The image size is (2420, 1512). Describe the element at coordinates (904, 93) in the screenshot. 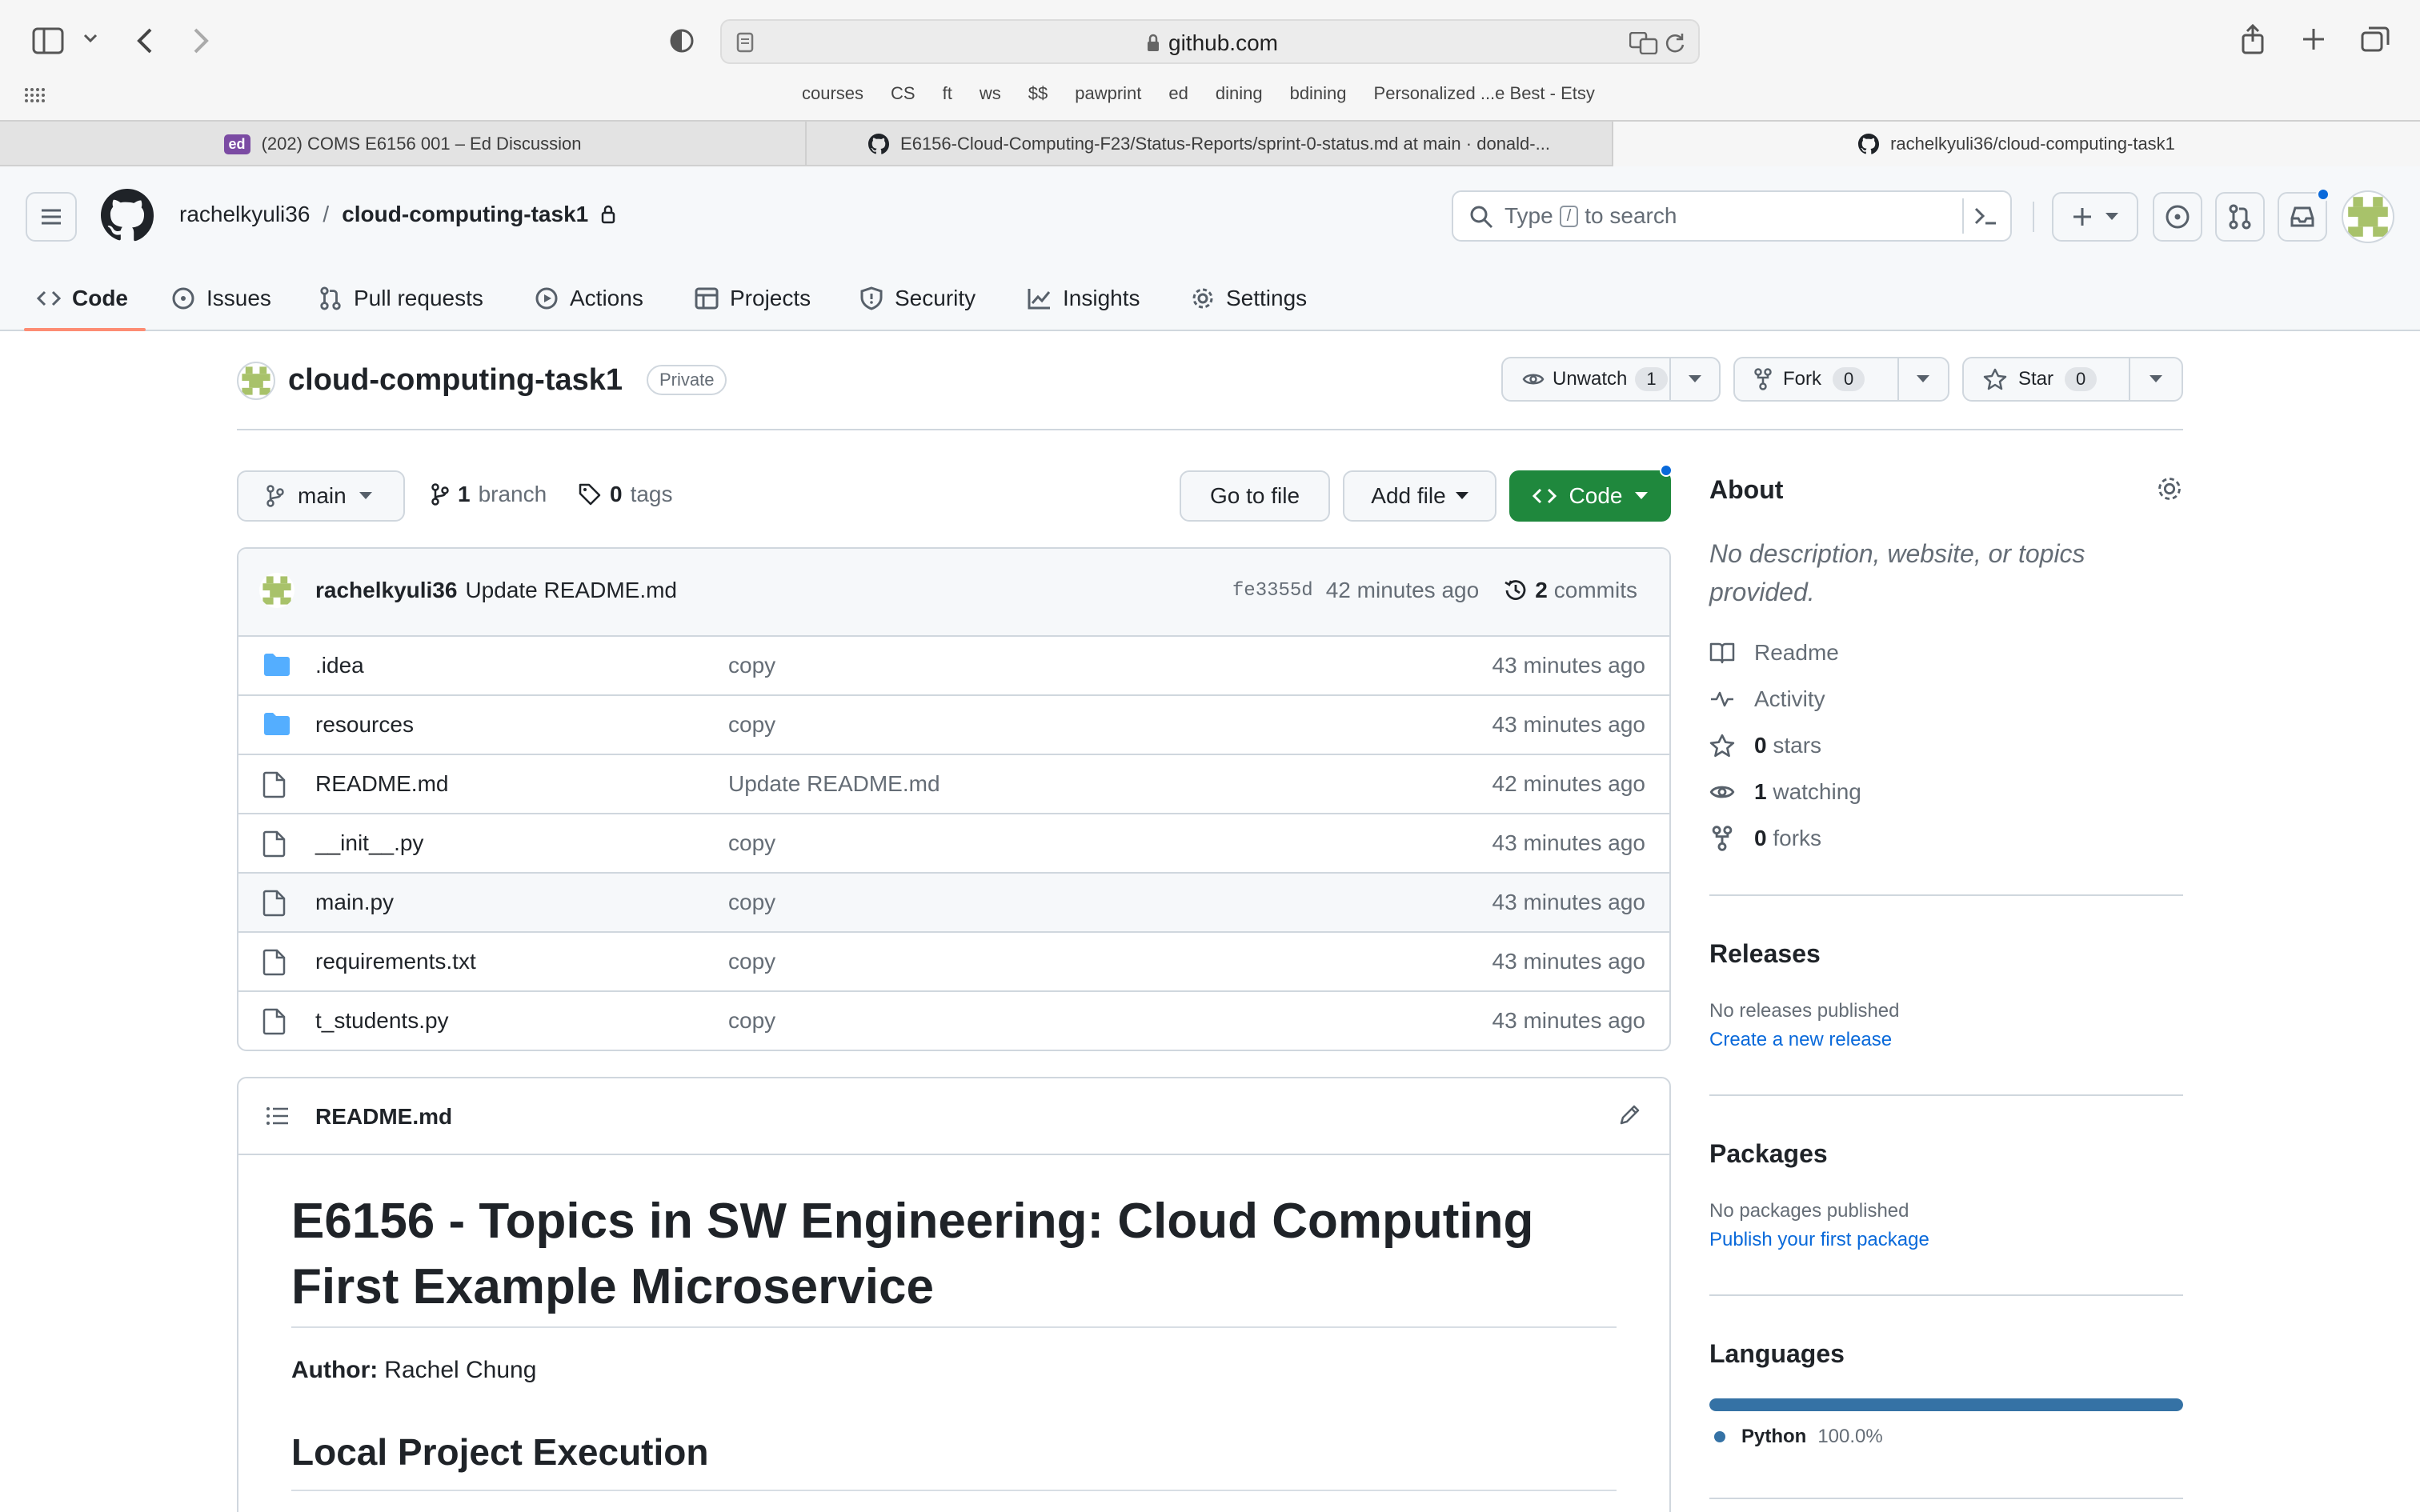

I see `bookmark-cs: CS` at that location.